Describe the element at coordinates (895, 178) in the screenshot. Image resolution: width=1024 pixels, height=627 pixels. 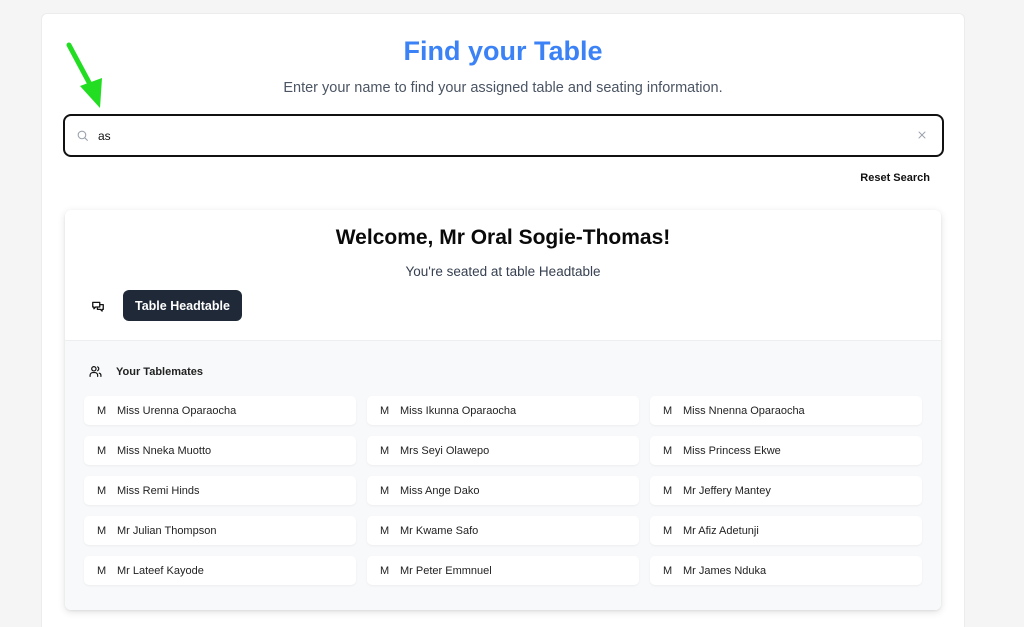
I see `reset-search-button: Reset Search` at that location.